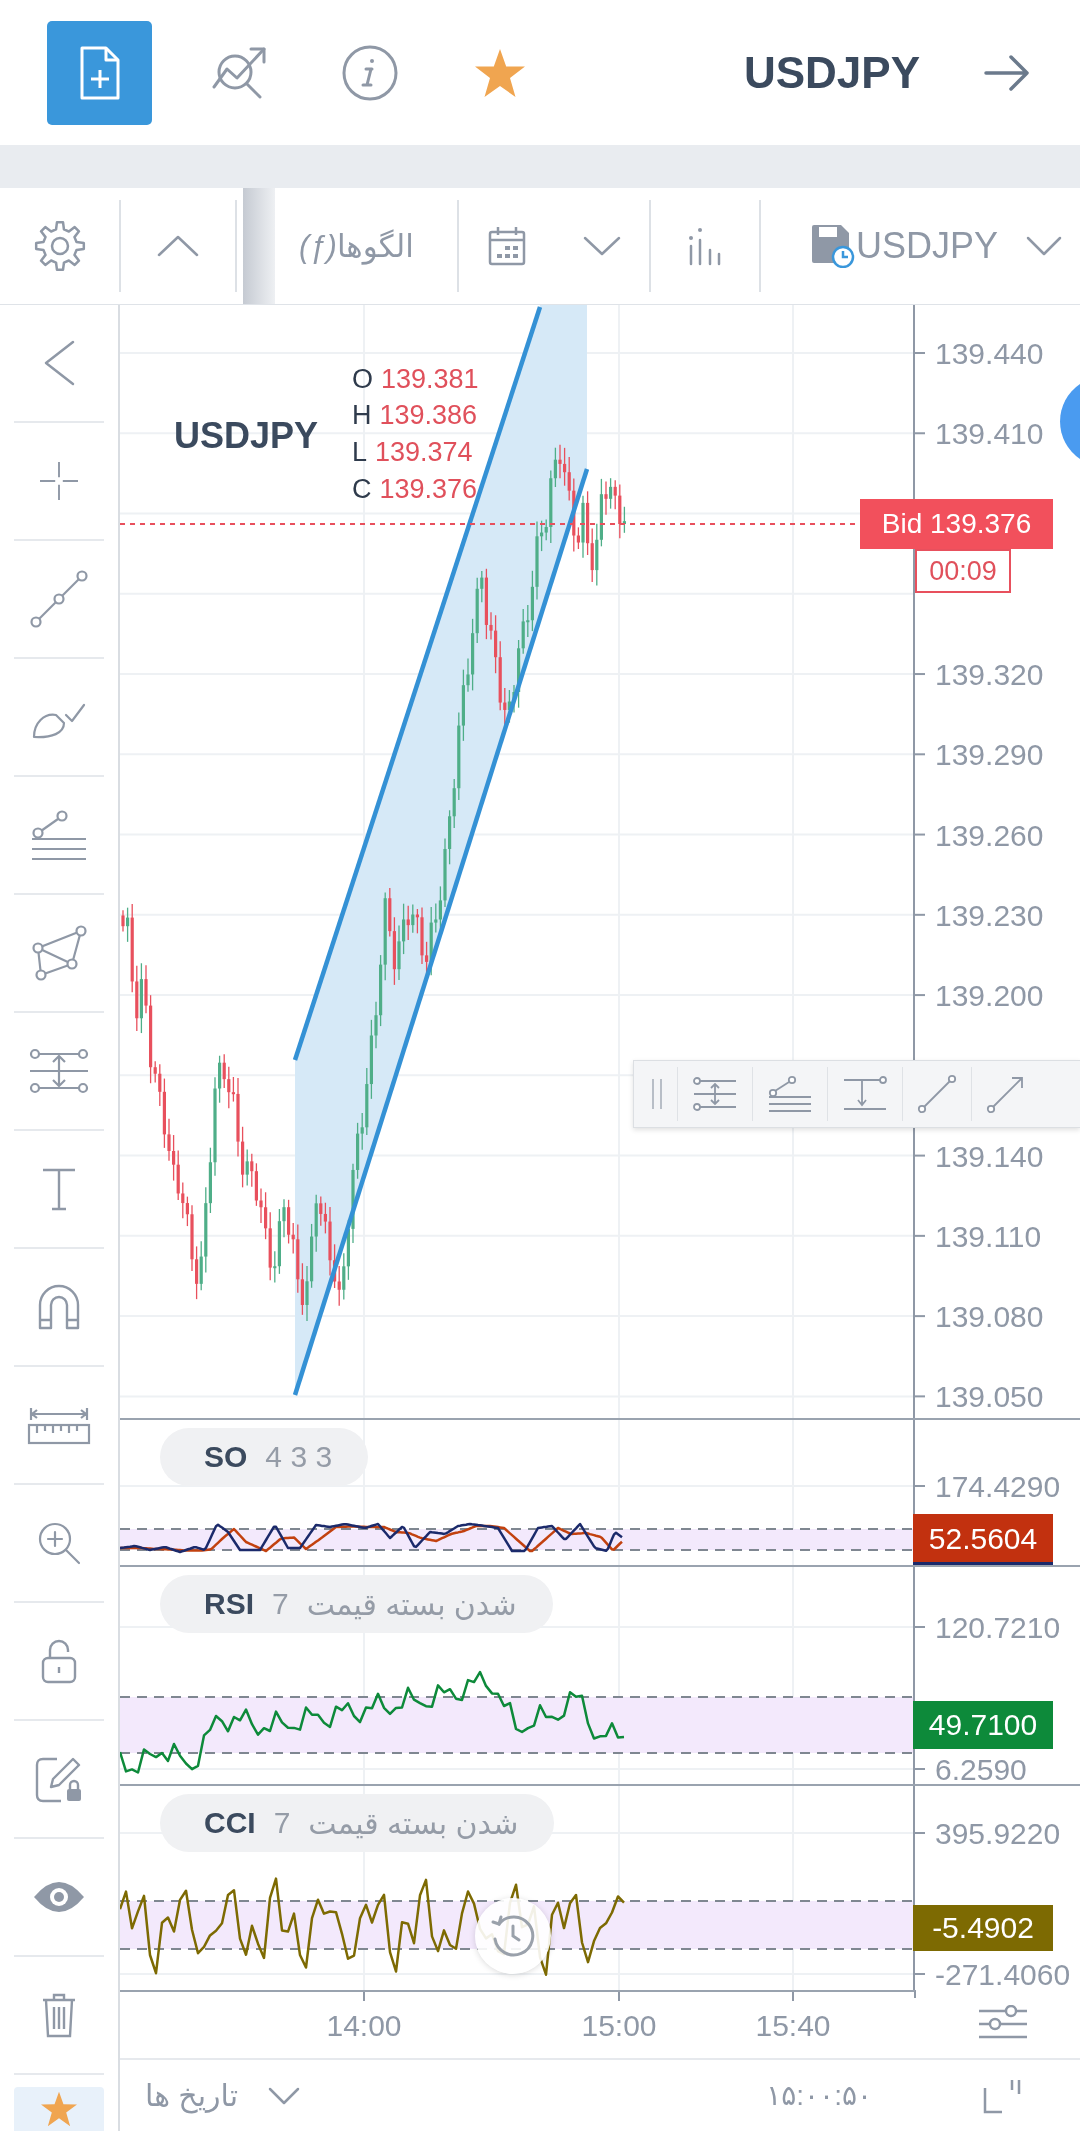 The image size is (1080, 2131). I want to click on price-axis-label: 139.200, so click(989, 996).